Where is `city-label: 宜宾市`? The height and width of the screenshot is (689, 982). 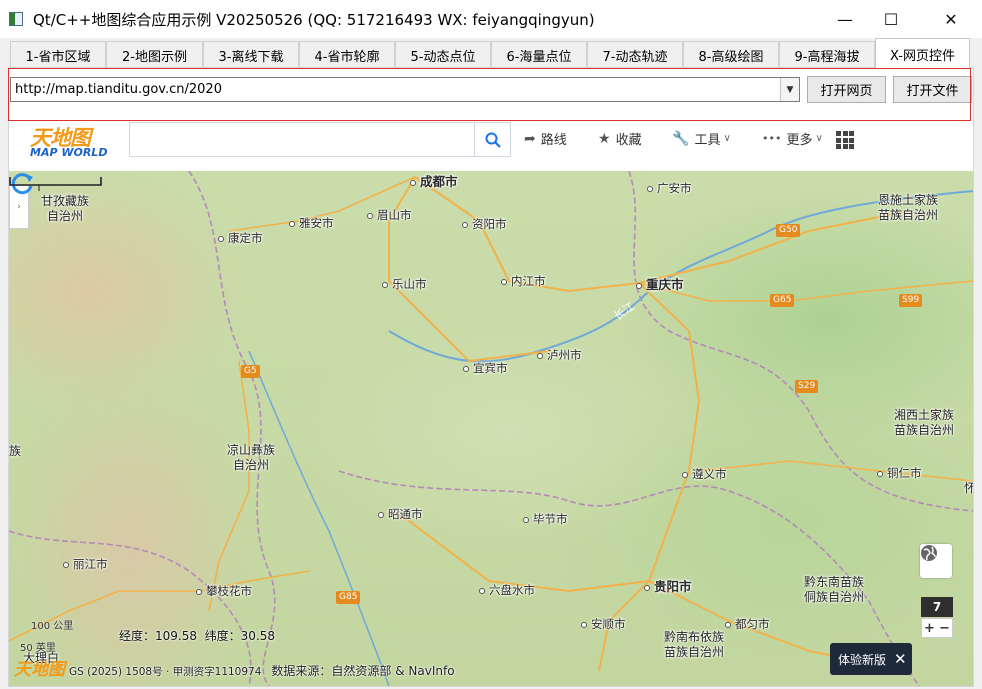
city-label: 宜宾市 is located at coordinates (485, 368).